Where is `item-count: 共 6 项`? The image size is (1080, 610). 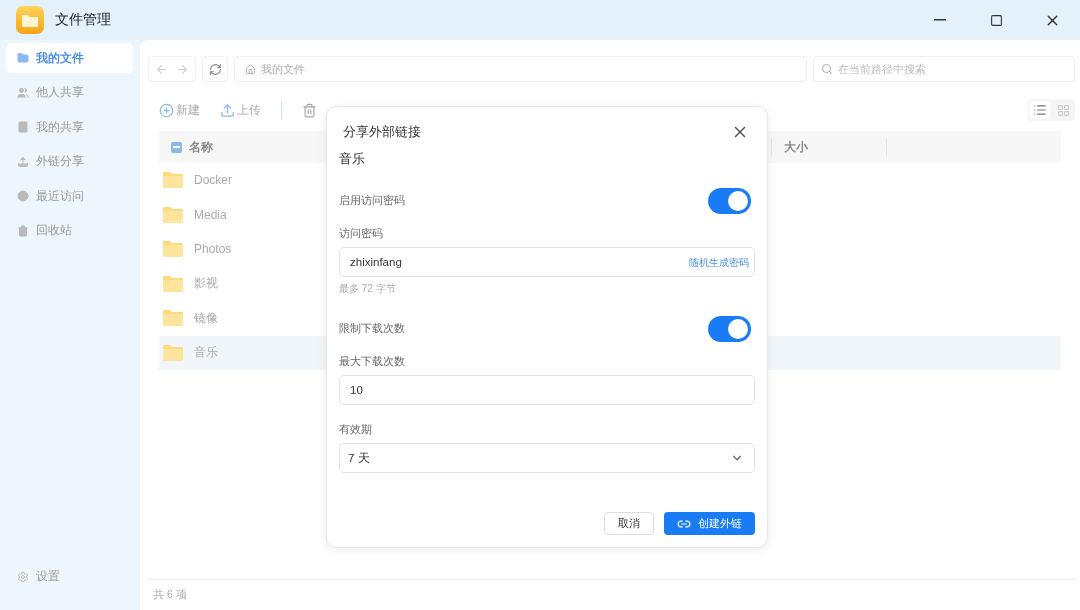 item-count: 共 6 项 is located at coordinates (170, 595).